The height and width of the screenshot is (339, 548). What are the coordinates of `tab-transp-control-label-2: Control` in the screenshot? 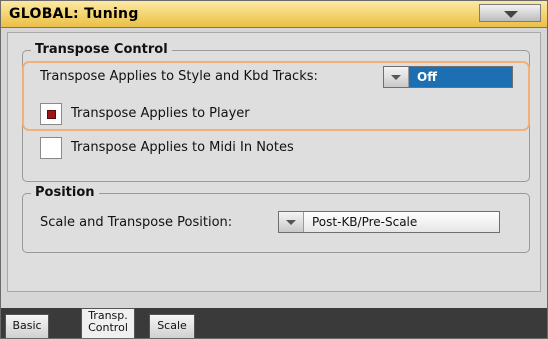 It's located at (108, 327).